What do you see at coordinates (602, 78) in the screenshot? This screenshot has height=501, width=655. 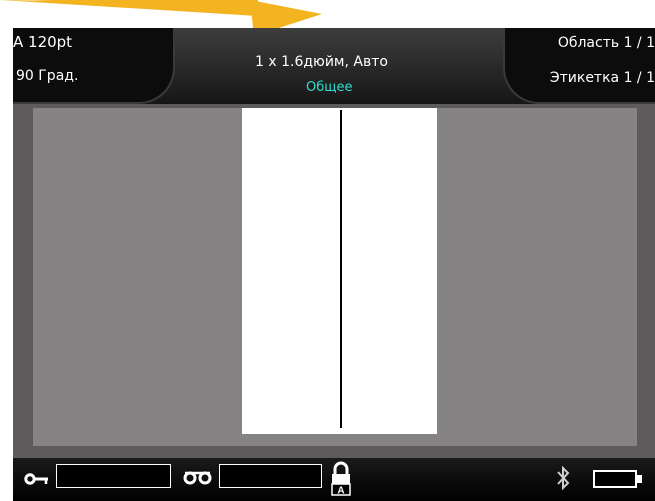 I see `label-counter-text: Этикетка 1 / 1` at bounding box center [602, 78].